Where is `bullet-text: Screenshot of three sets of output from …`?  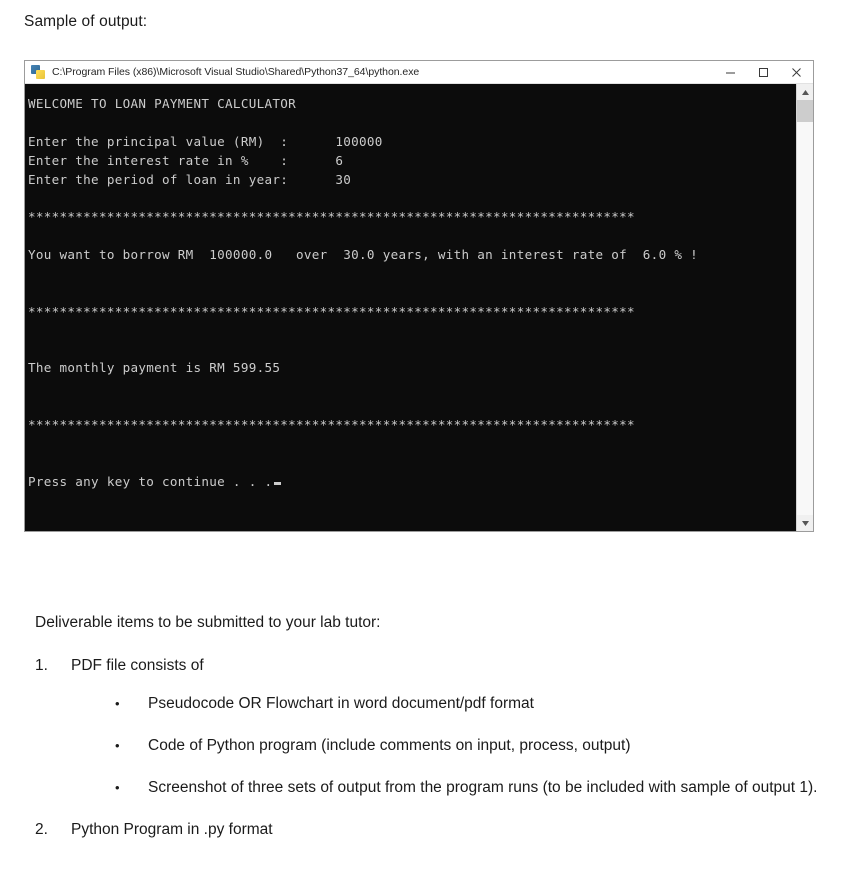 bullet-text: Screenshot of three sets of output from … is located at coordinates (483, 787).